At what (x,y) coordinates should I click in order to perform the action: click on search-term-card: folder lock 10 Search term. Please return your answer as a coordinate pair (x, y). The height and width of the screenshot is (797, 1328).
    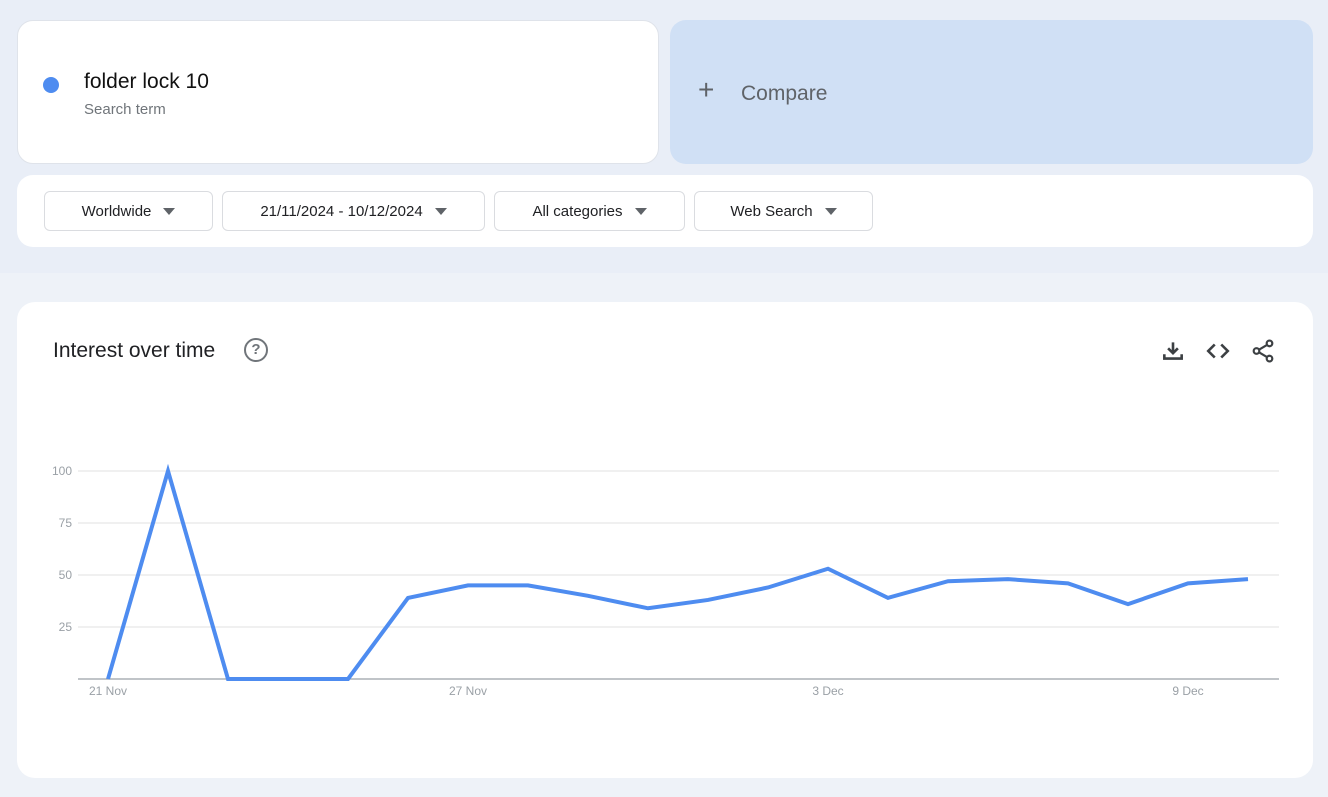
    Looking at the image, I should click on (338, 92).